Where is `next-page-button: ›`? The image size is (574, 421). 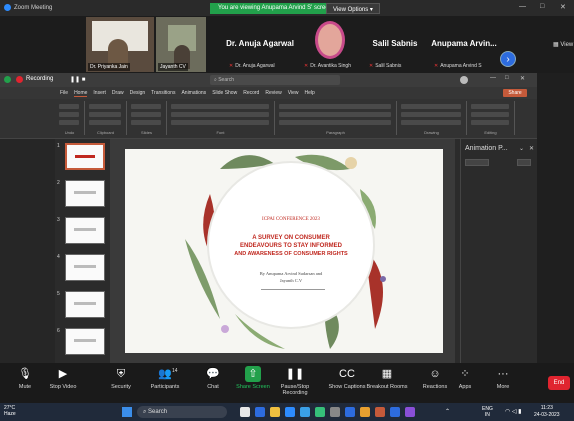
next-page-button: › is located at coordinates (508, 59).